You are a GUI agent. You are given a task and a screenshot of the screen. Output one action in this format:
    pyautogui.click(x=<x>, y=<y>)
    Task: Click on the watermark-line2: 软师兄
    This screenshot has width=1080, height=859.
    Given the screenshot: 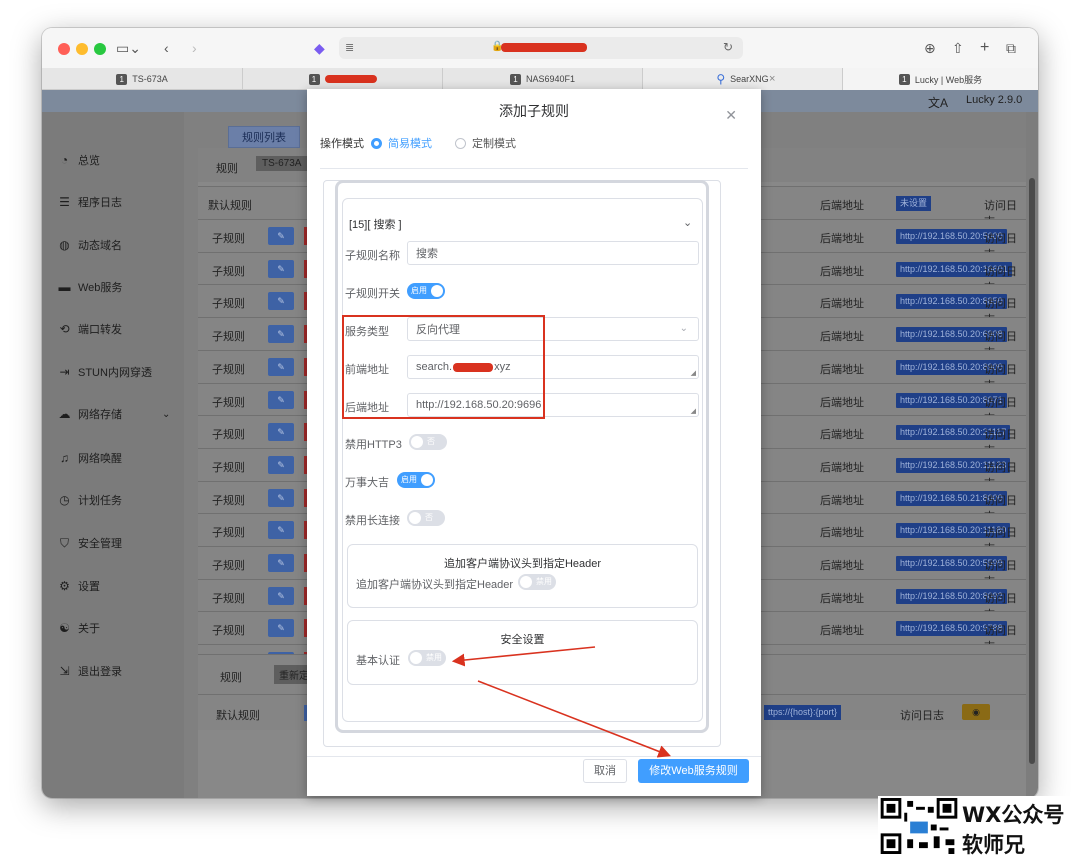 What is the action you would take?
    pyautogui.click(x=993, y=845)
    